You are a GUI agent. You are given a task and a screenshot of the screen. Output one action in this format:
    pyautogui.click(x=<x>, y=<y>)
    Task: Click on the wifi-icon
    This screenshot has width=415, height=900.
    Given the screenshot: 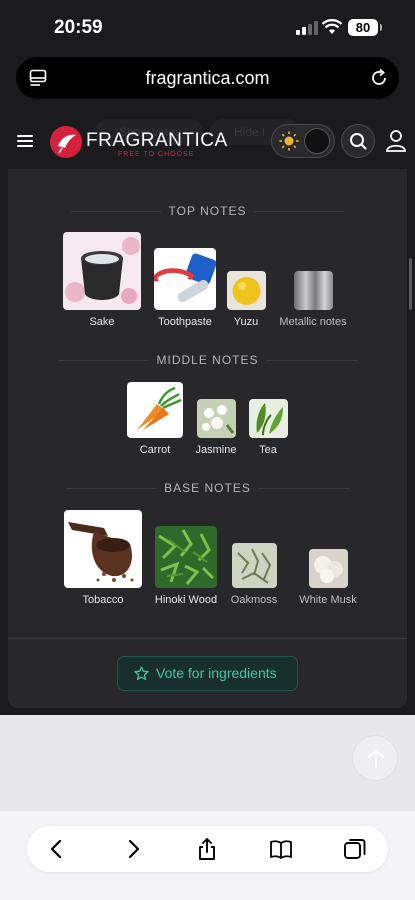 What is the action you would take?
    pyautogui.click(x=332, y=26)
    